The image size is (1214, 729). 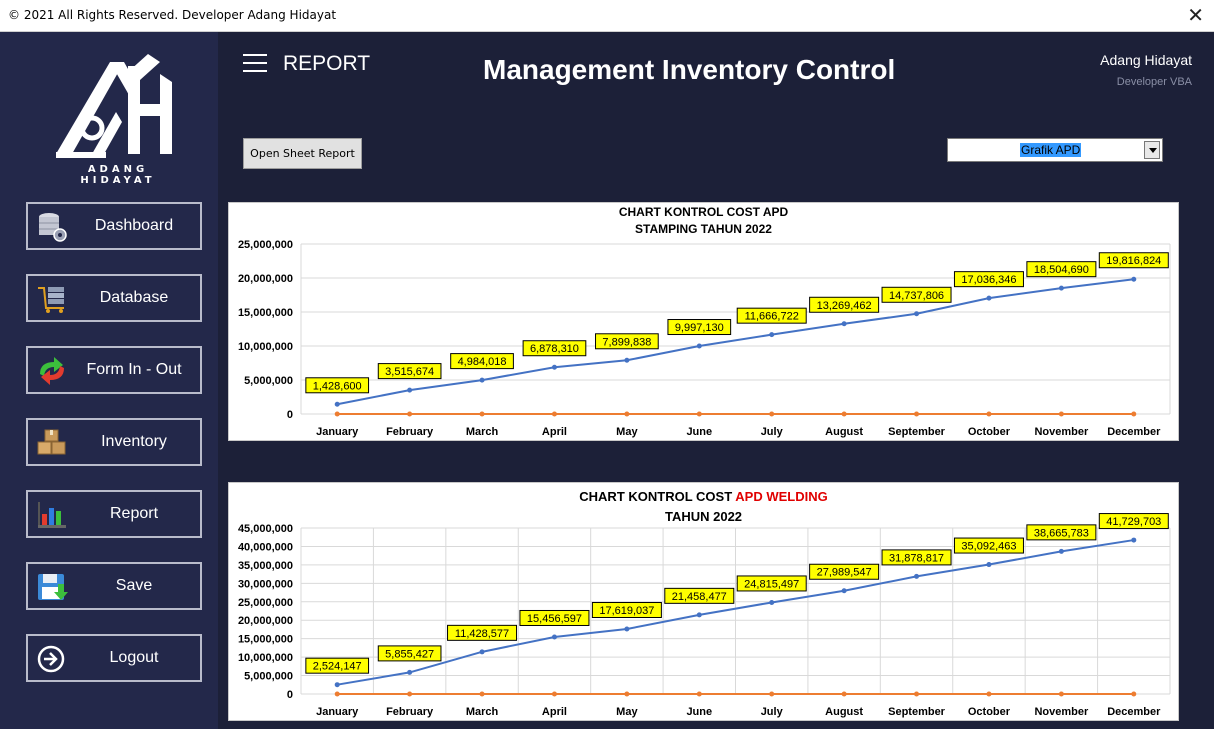 What do you see at coordinates (1146, 60) in the screenshot?
I see `user-name: Adang Hidayat` at bounding box center [1146, 60].